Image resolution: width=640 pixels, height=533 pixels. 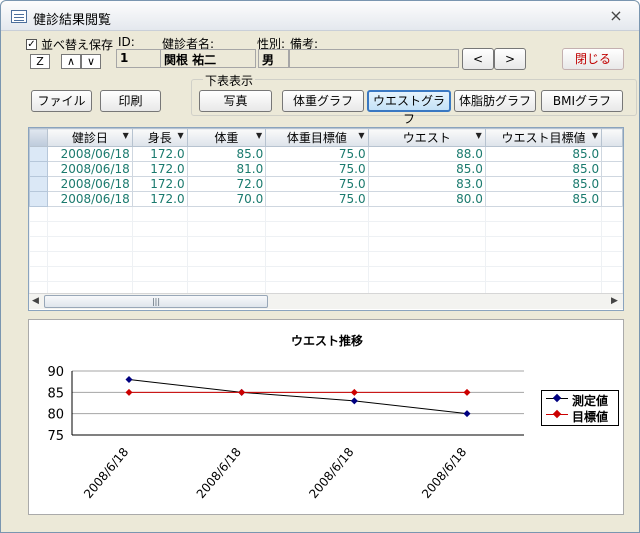 I want to click on column-header: 体重 ▼, so click(x=226, y=137).